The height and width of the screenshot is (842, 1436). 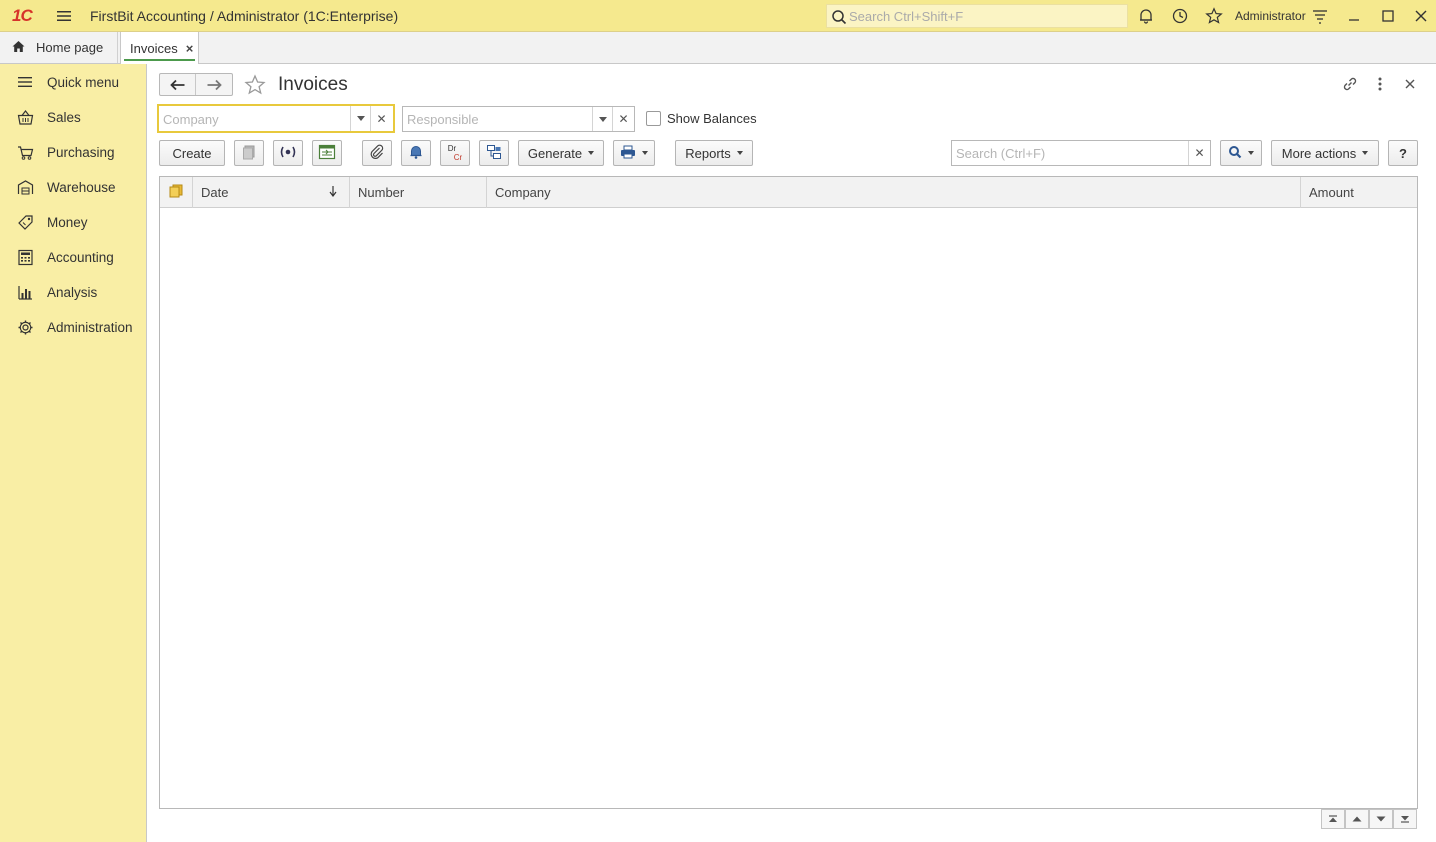 I want to click on reports-button: Reports, so click(x=714, y=153).